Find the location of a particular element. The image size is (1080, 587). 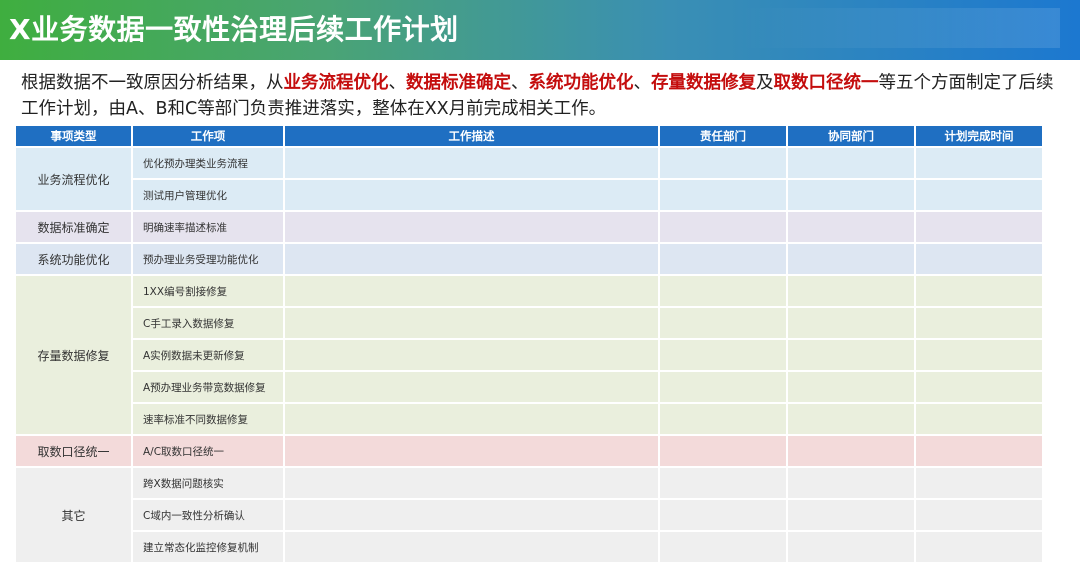

intro-mid: 及 is located at coordinates (765, 83).